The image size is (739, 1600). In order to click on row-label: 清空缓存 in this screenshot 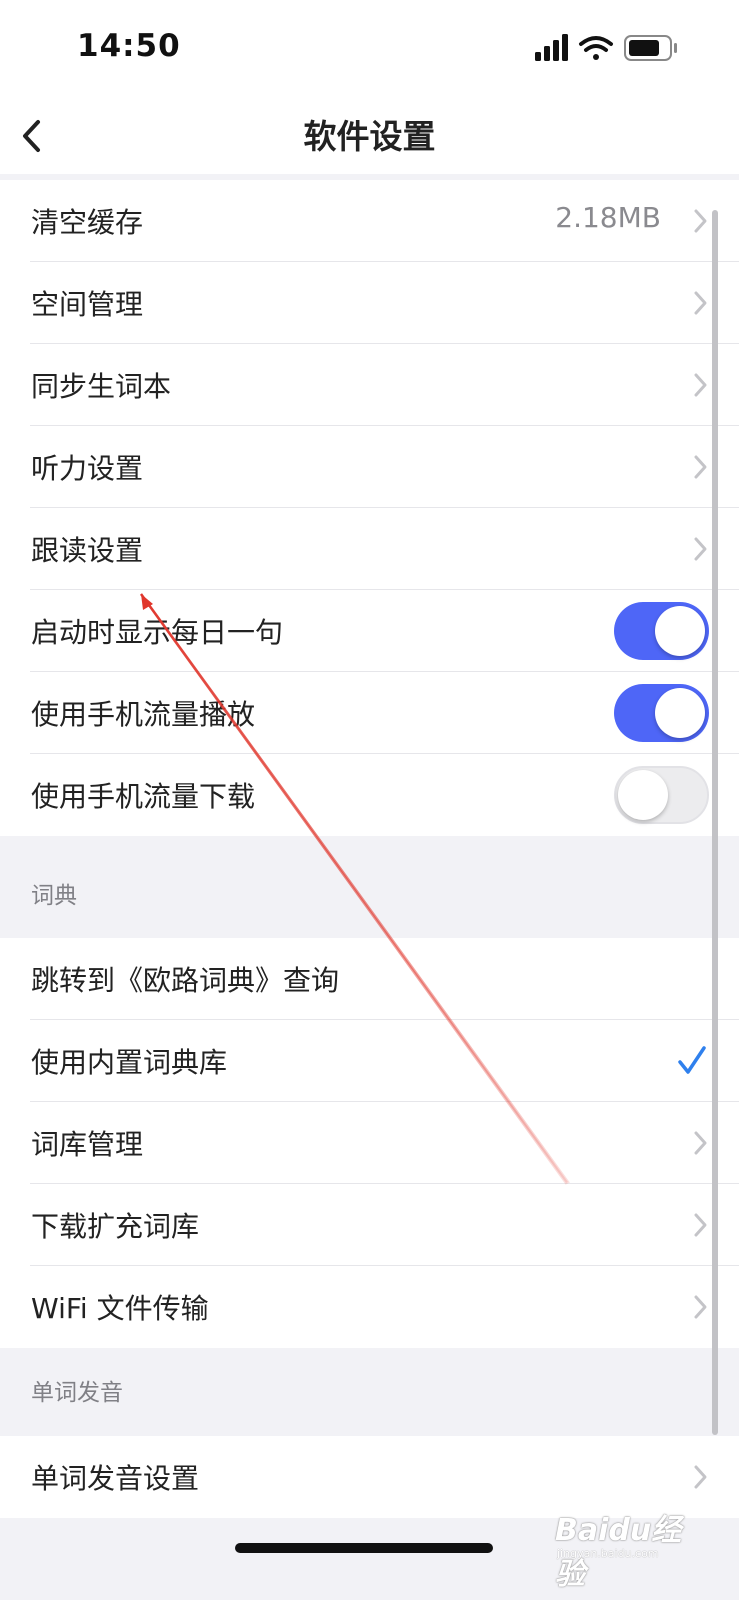, I will do `click(87, 222)`.